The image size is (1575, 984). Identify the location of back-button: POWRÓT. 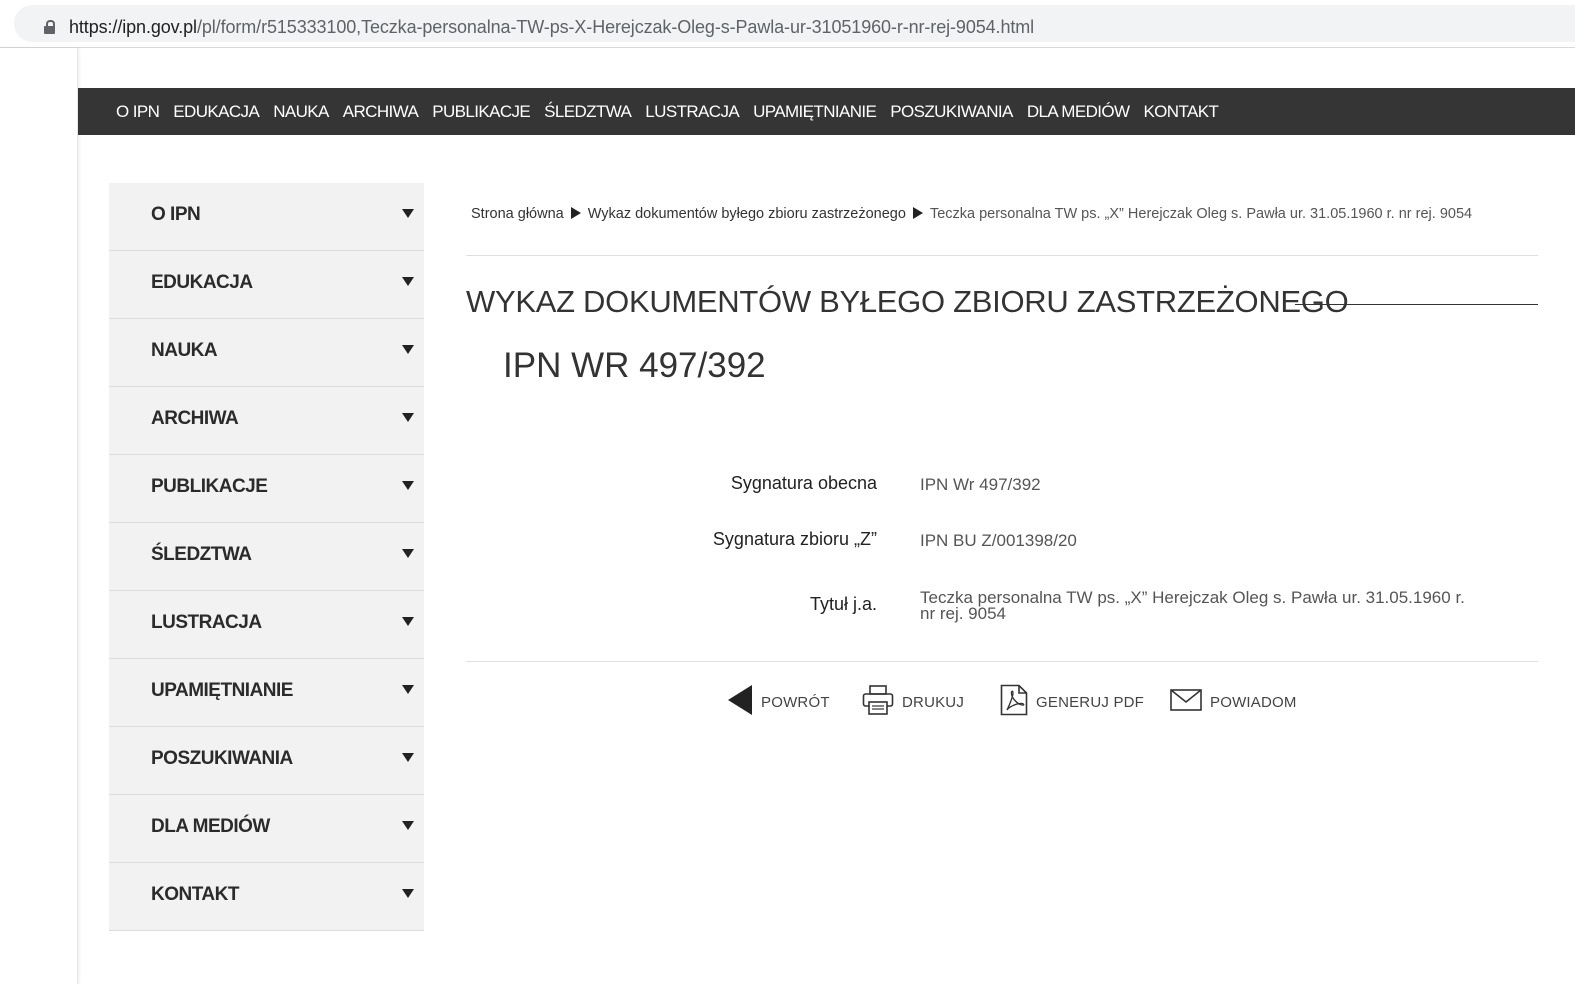
(778, 702).